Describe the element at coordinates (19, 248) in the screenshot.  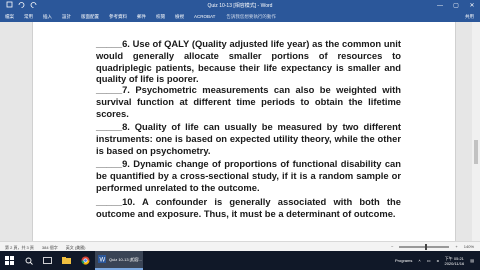
I see `page-count: 第 2 頁，共 3 頁` at that location.